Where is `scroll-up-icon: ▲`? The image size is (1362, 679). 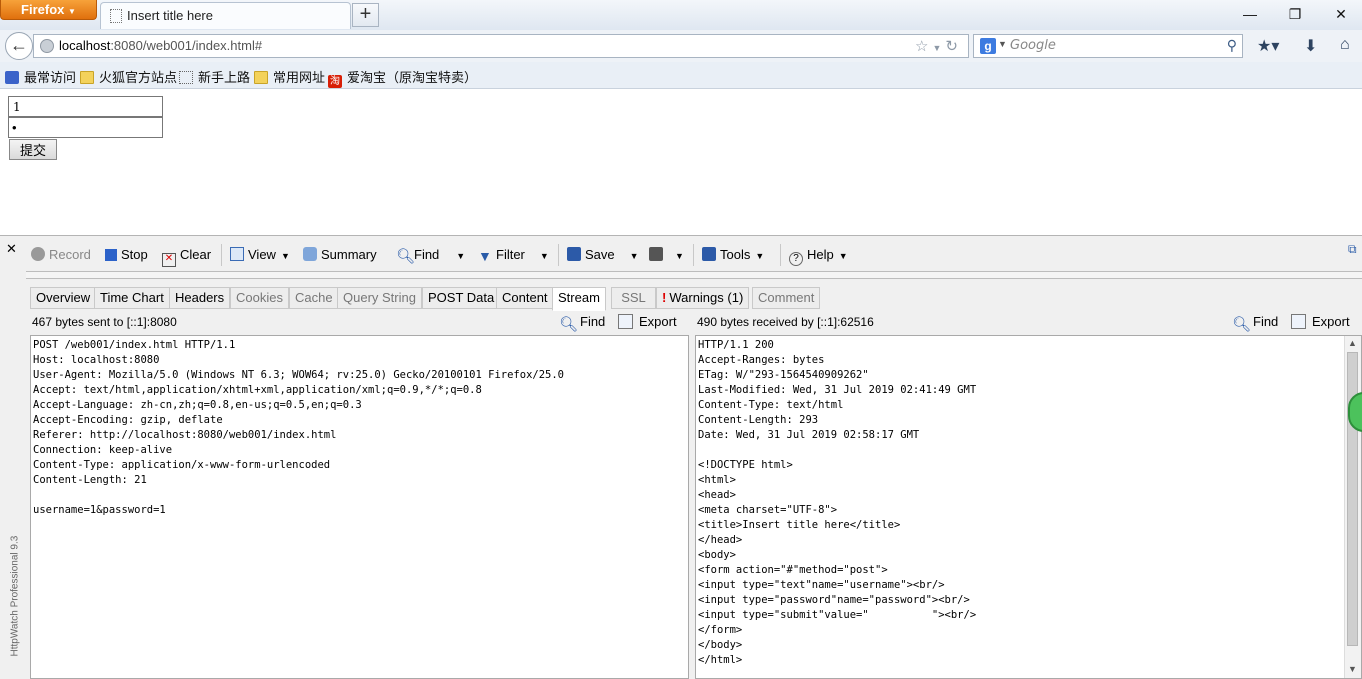
scroll-up-icon: ▲ is located at coordinates (1352, 343).